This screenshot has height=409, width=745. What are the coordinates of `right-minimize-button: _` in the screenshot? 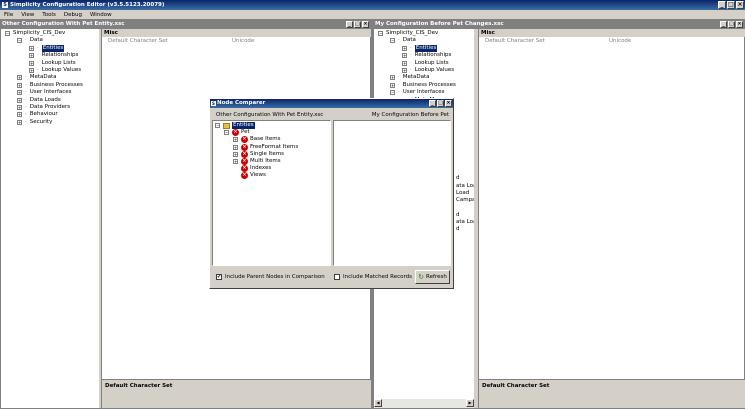 It's located at (723, 24).